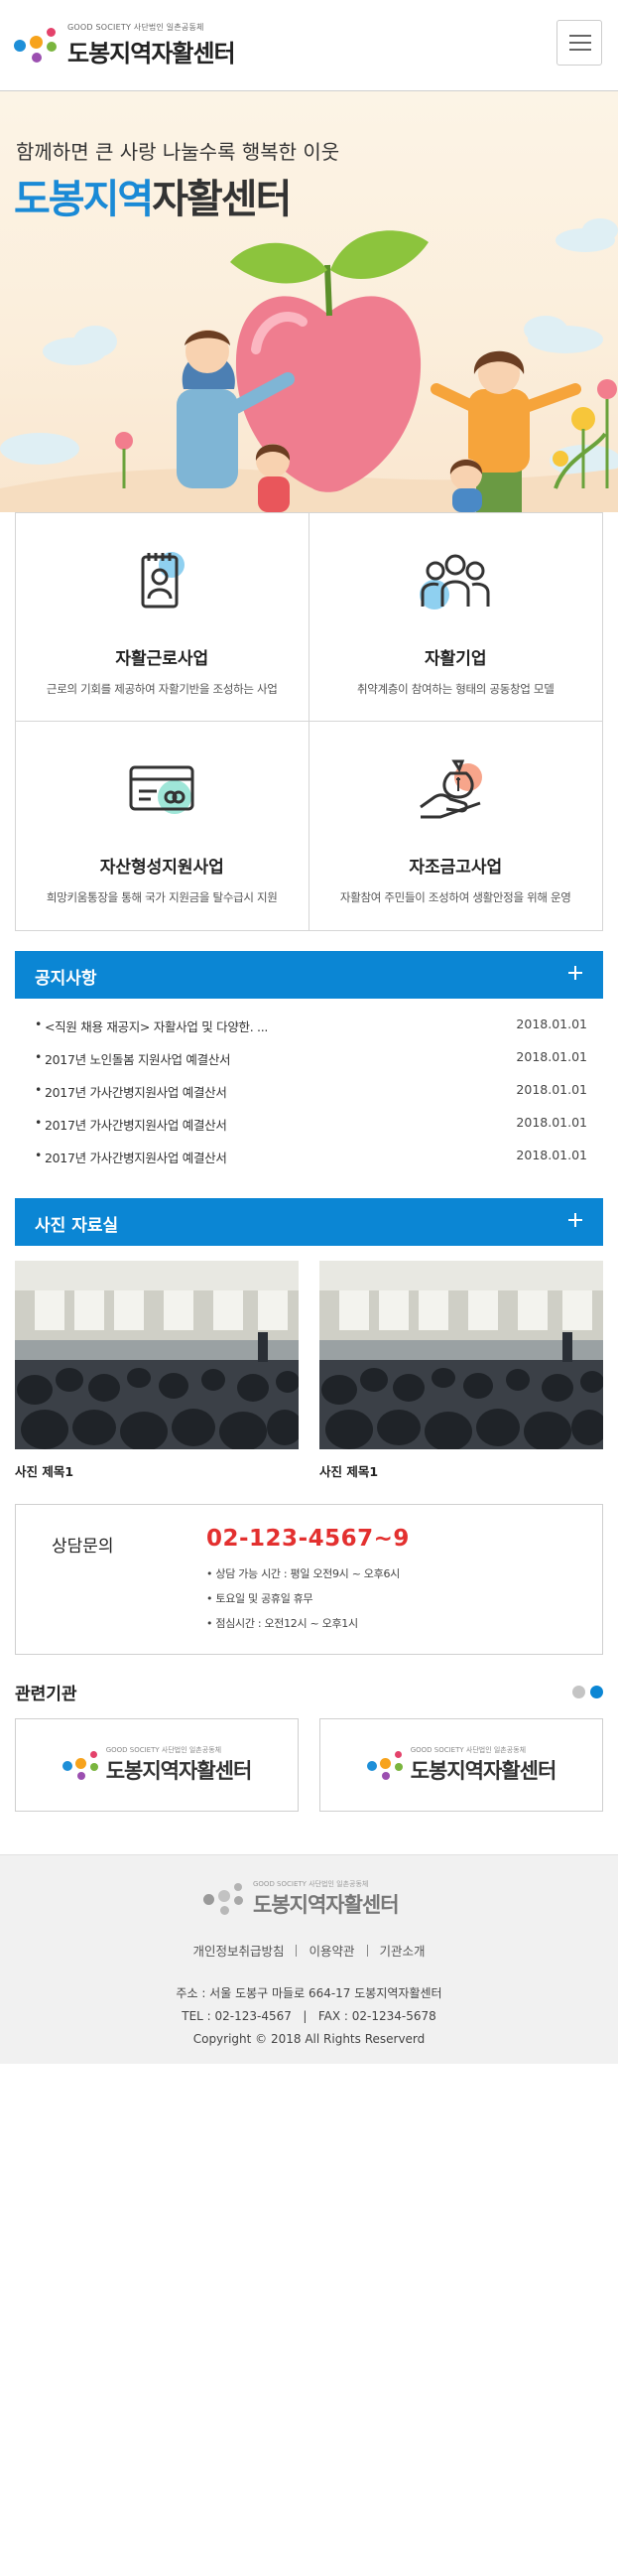 This screenshot has width=618, height=2576. Describe the element at coordinates (238, 1952) in the screenshot. I see `footer-link-privacy: 개인정보취급방침` at that location.